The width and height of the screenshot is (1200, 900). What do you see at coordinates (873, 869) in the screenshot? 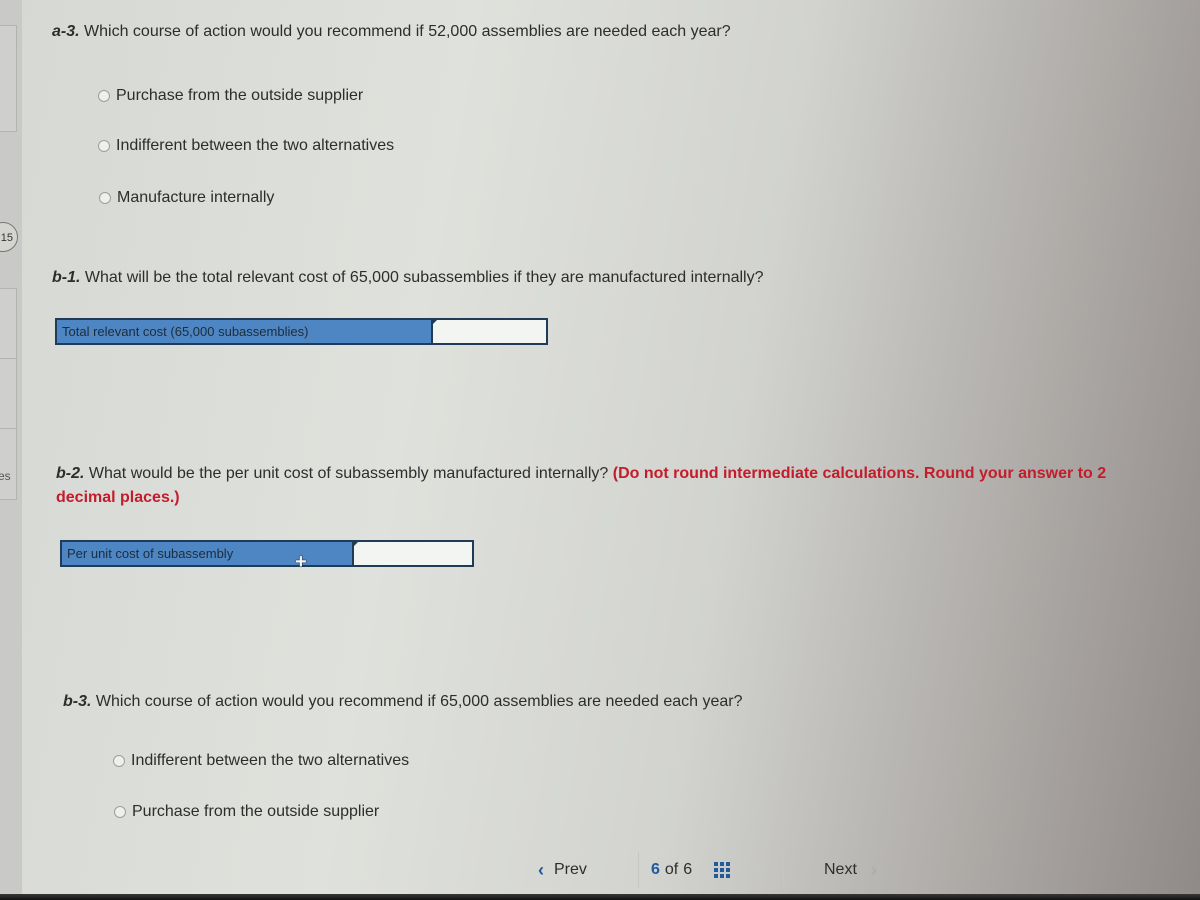
I see `chevron-right-icon: ›` at bounding box center [873, 869].